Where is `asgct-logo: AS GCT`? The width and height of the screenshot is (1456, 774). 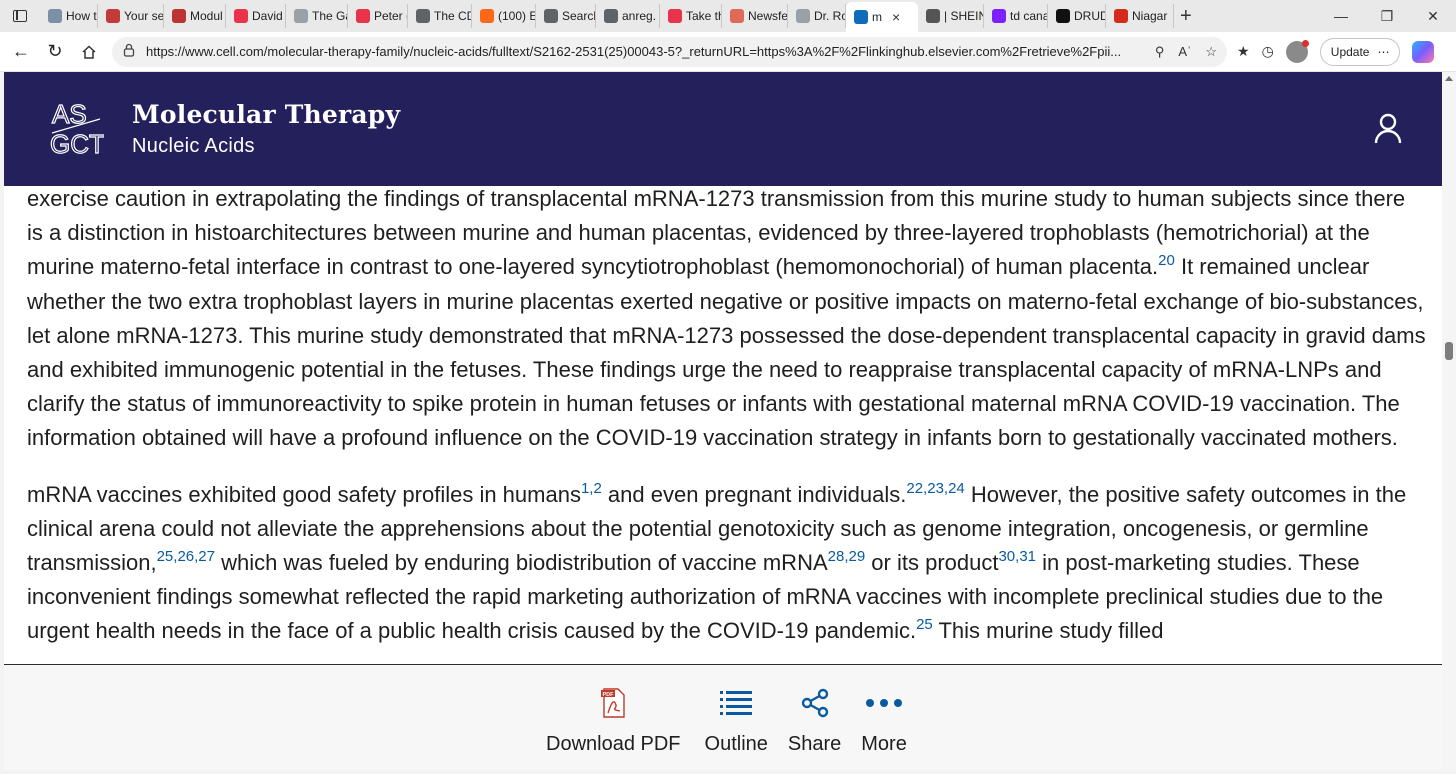 asgct-logo: AS GCT is located at coordinates (76, 129).